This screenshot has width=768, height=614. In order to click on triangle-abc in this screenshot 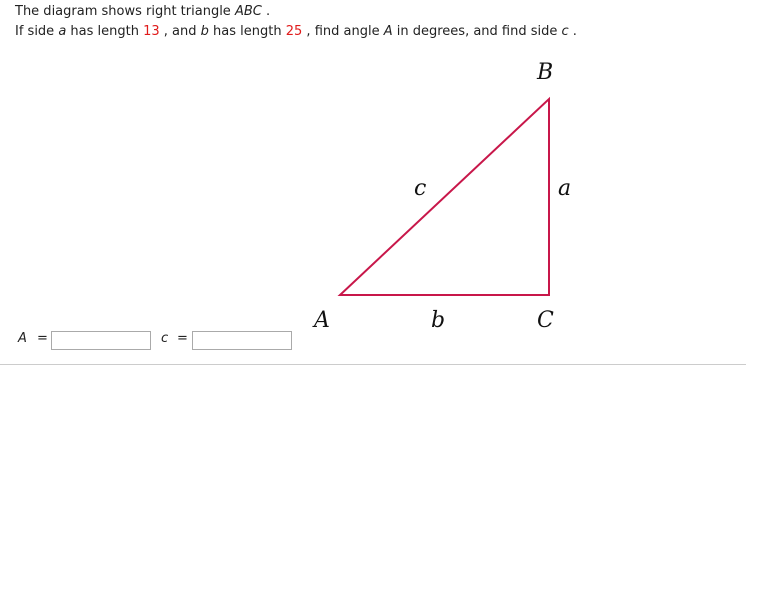, I will do `click(443, 196)`.